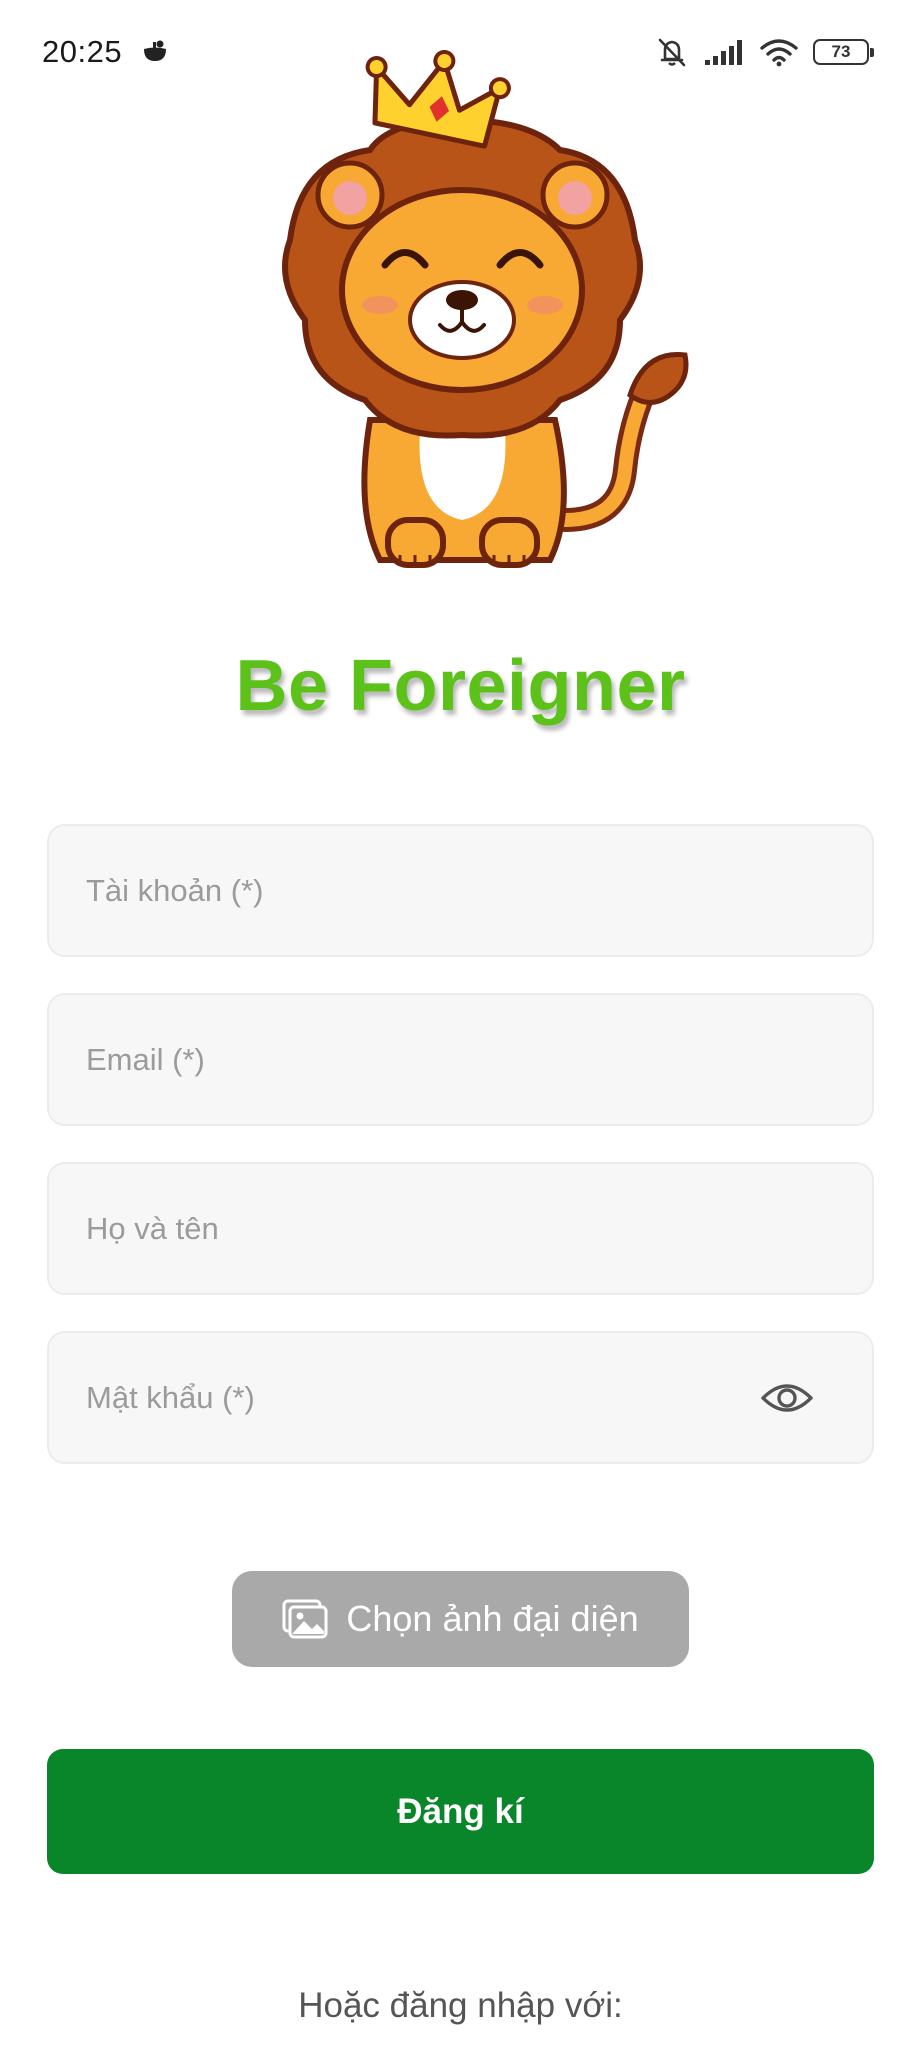 The width and height of the screenshot is (921, 2048). Describe the element at coordinates (170, 1397) in the screenshot. I see `password-placeholder: Mật khẩu (*)` at that location.